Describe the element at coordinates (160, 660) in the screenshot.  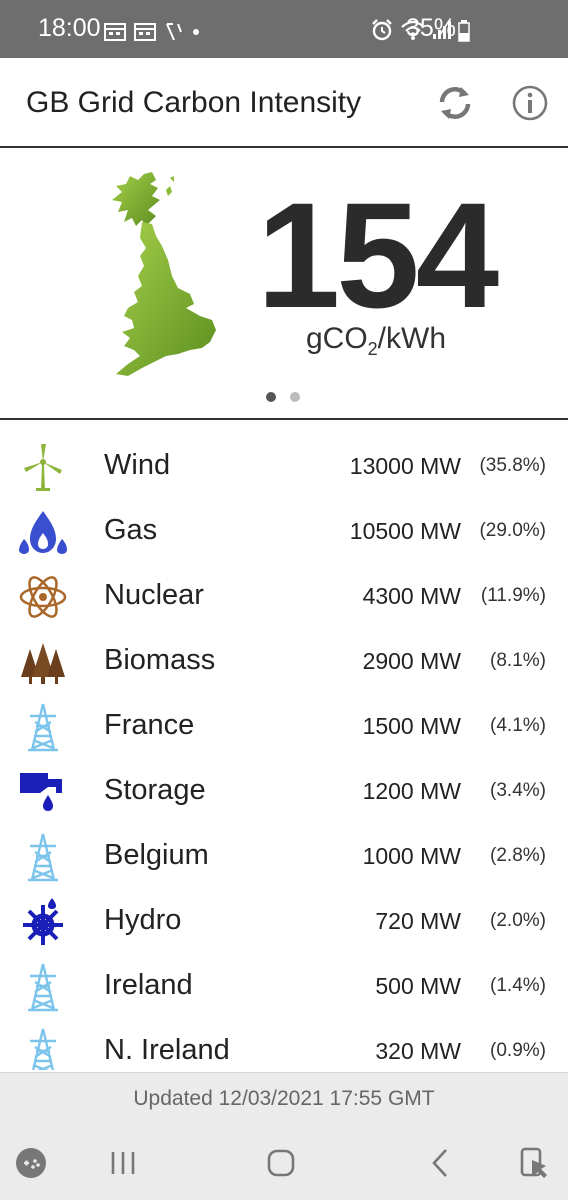
I see `source-name: Biomass` at that location.